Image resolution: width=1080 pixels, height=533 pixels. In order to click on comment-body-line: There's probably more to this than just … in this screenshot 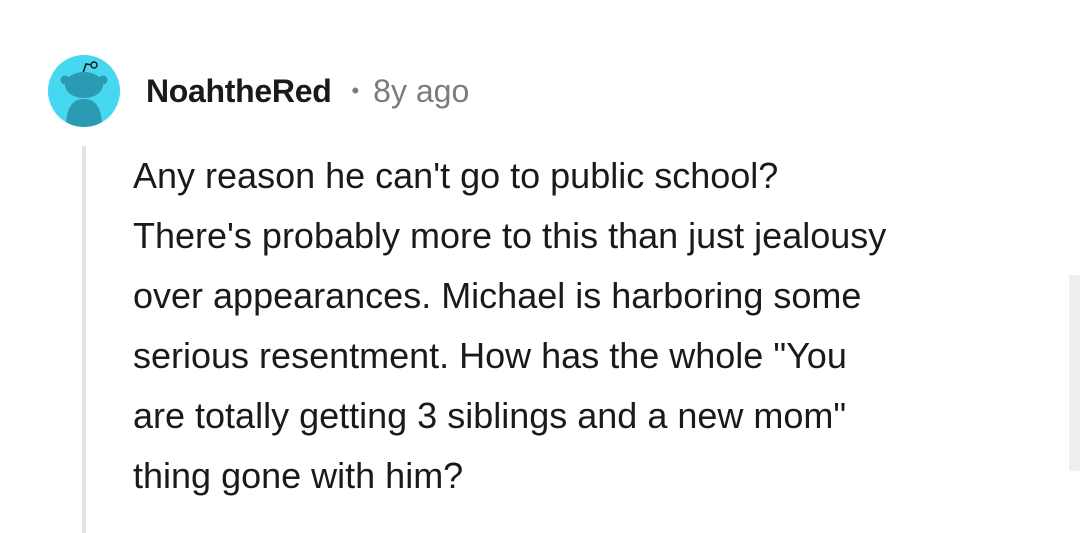, I will do `click(510, 235)`.